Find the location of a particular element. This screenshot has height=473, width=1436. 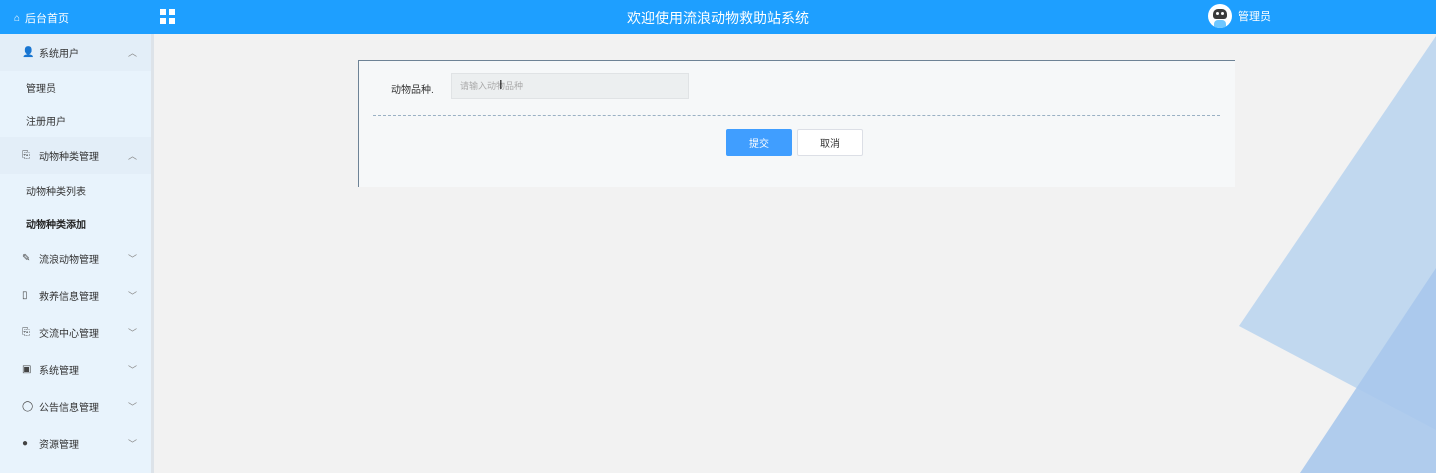

breed-input: 请输入动物品种 is located at coordinates (570, 86).